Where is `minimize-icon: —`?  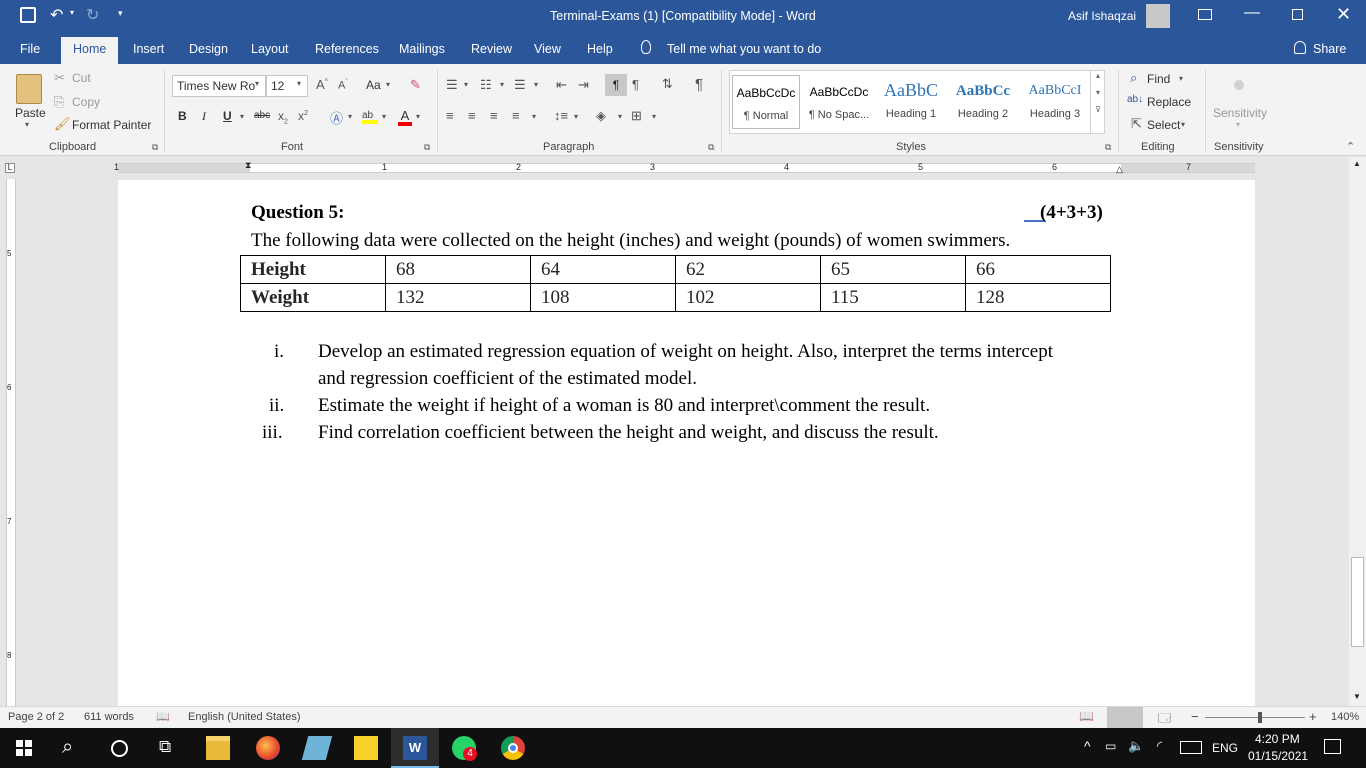
minimize-icon: — is located at coordinates (1252, 13).